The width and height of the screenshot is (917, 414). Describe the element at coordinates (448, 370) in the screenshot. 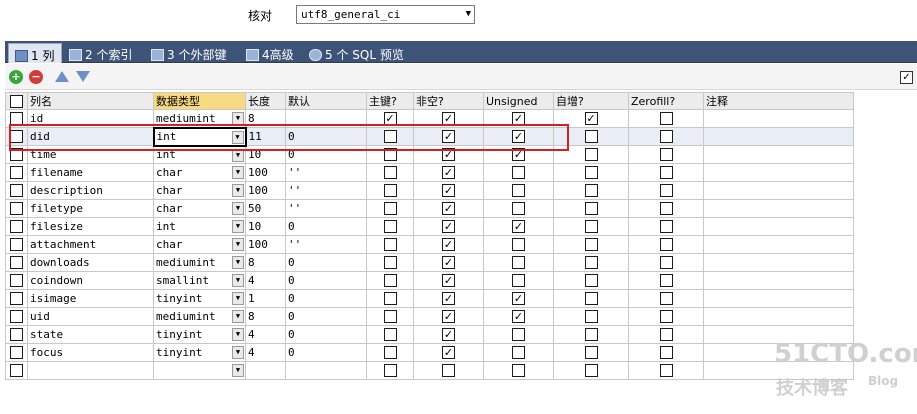

I see `not-null-cell` at that location.